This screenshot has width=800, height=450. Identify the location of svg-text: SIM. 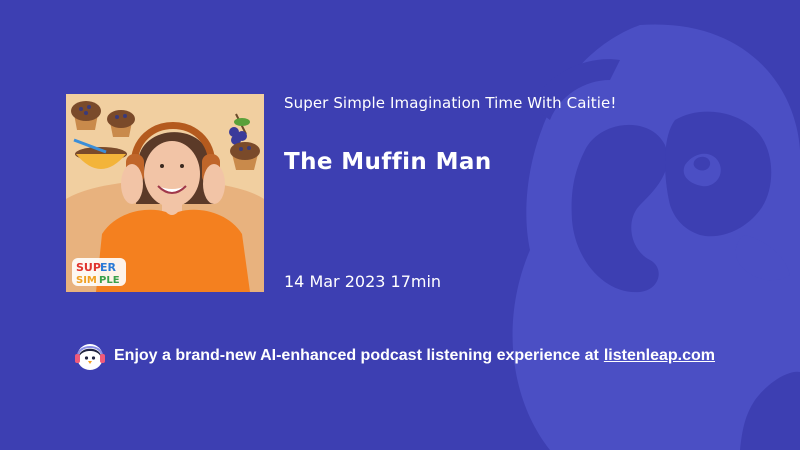
(86, 280).